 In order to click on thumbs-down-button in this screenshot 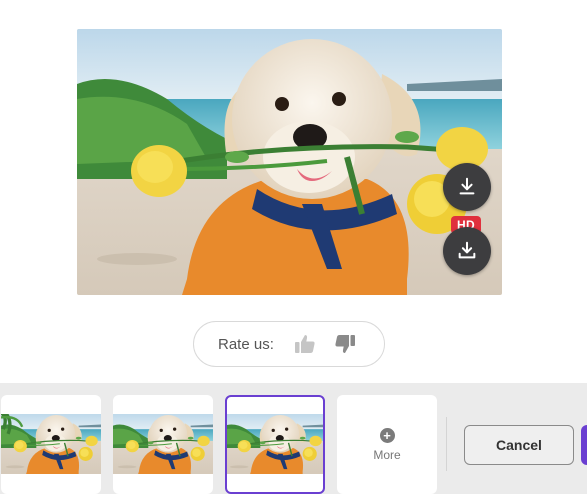, I will do `click(345, 344)`.